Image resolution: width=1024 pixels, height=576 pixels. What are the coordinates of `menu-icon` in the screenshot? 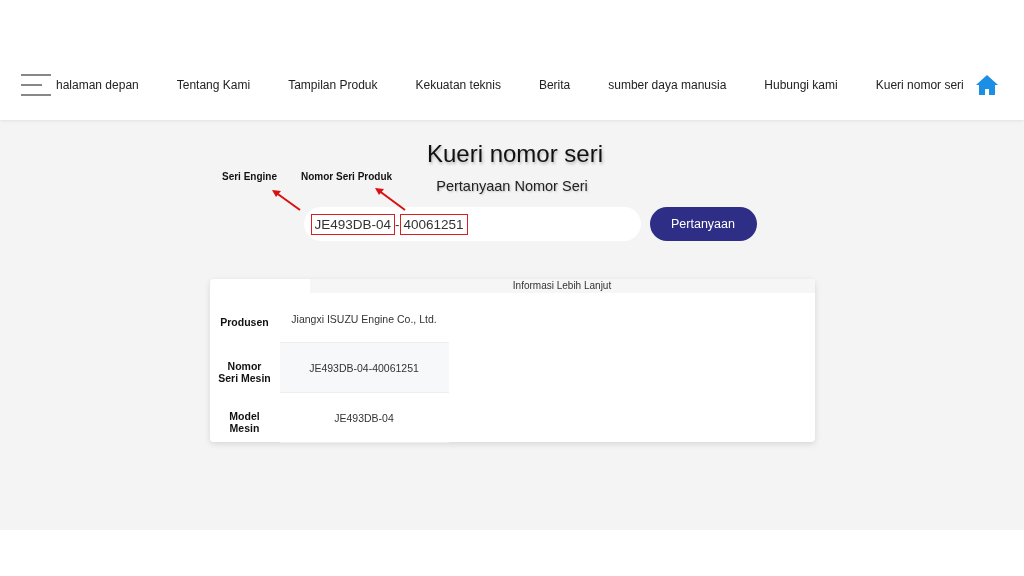 It's located at (36, 85).